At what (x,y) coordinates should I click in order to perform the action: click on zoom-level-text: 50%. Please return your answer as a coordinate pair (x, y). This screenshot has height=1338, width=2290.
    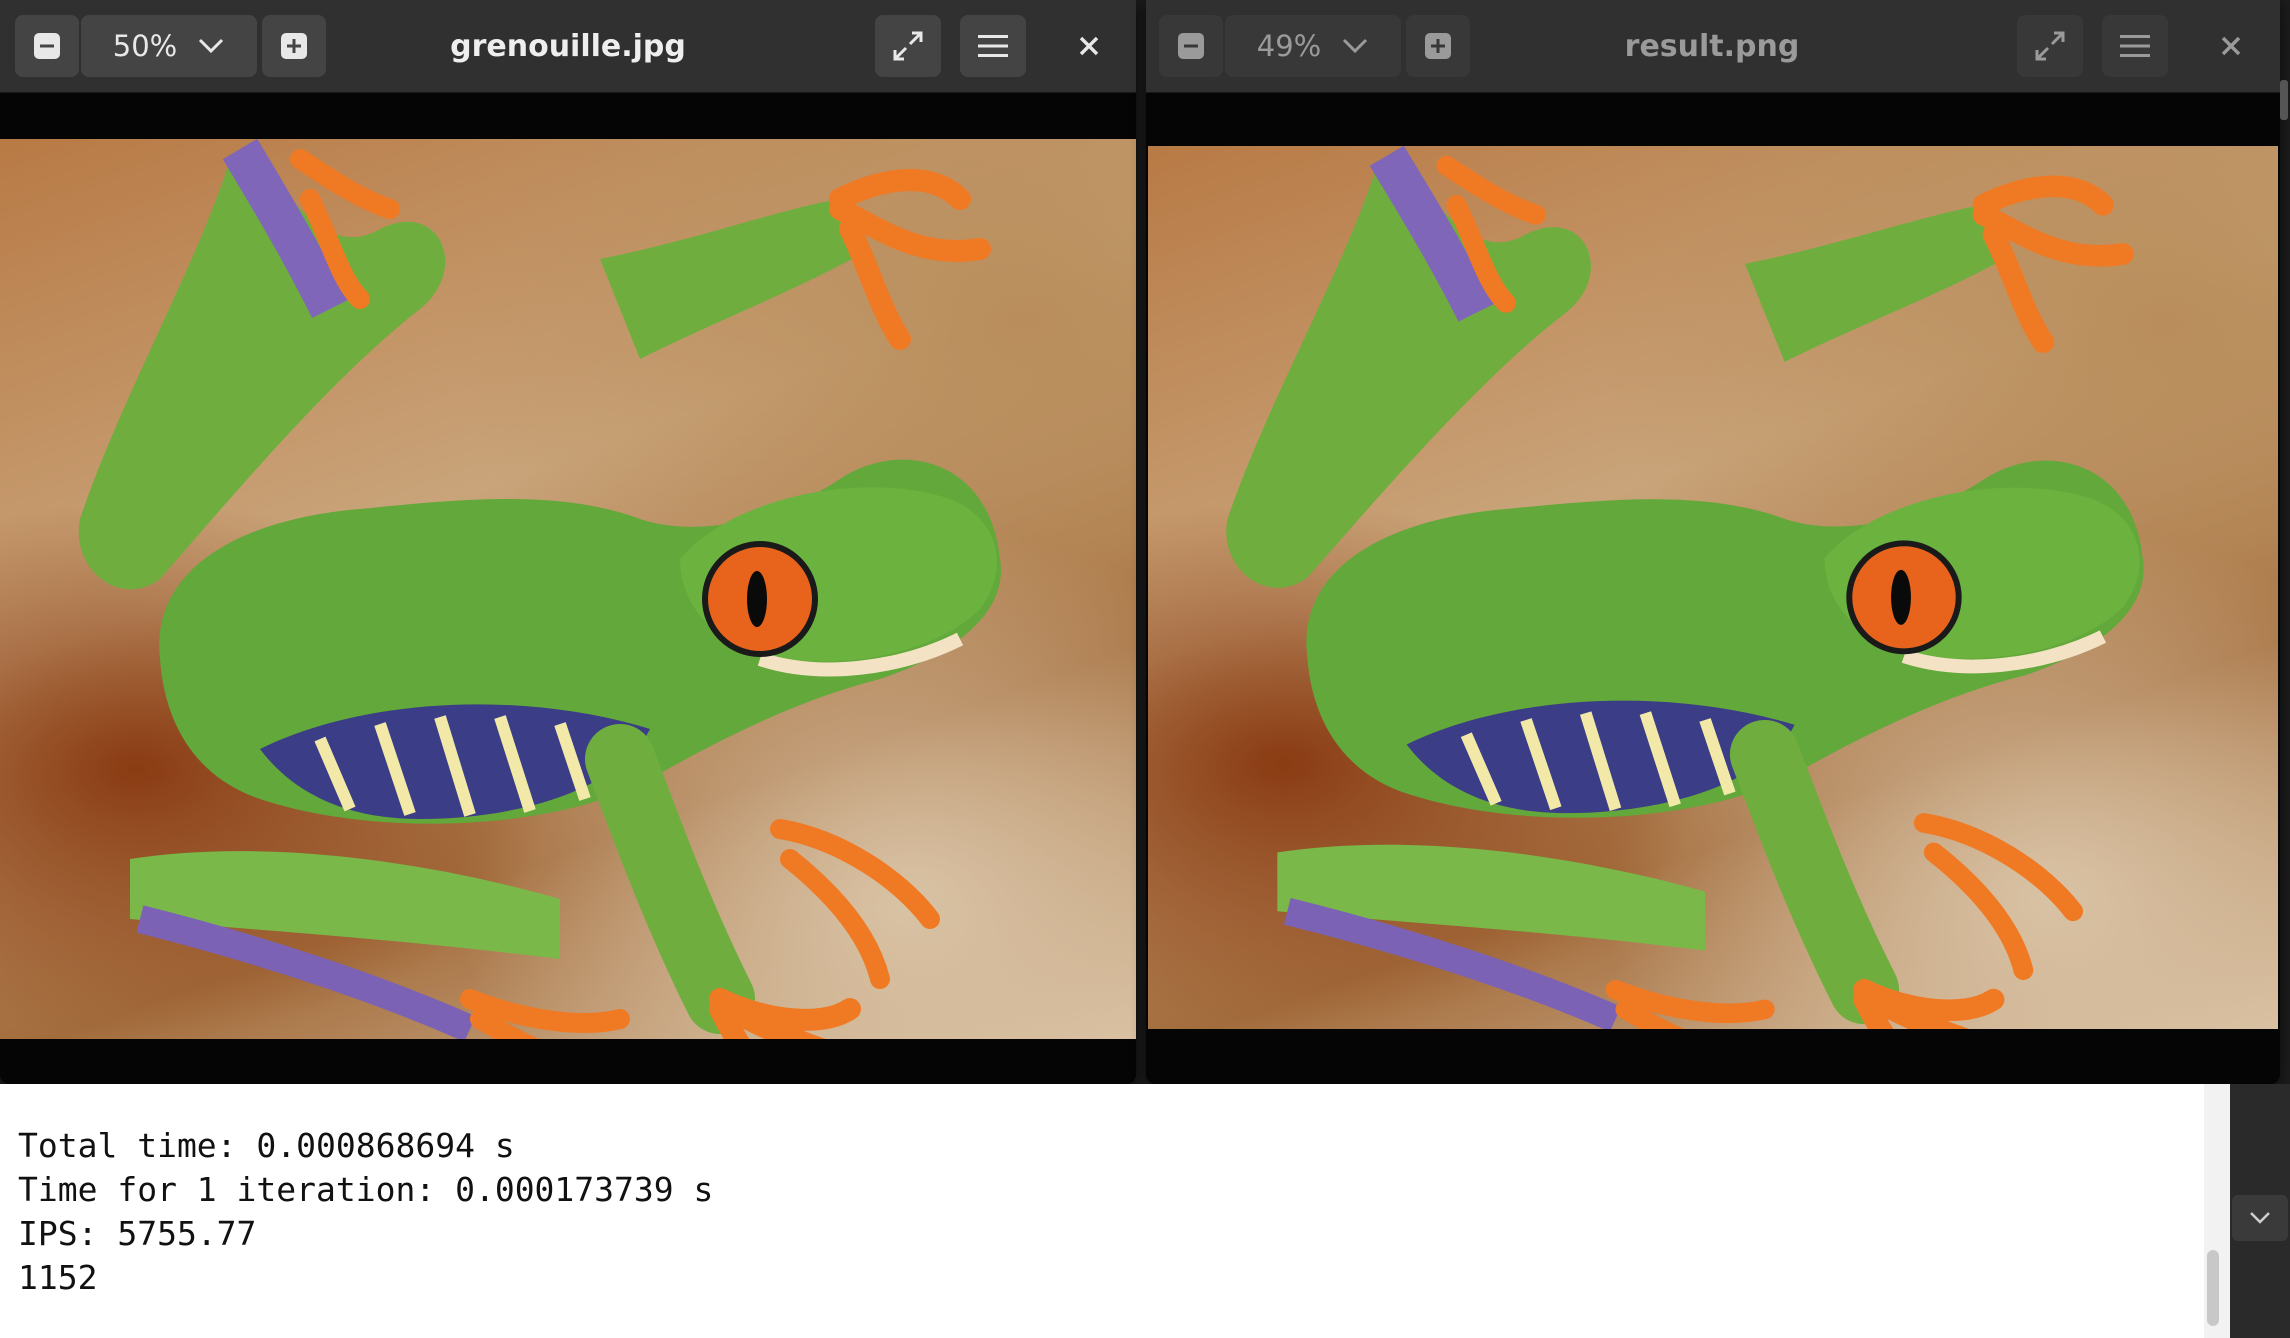
    Looking at the image, I should click on (145, 46).